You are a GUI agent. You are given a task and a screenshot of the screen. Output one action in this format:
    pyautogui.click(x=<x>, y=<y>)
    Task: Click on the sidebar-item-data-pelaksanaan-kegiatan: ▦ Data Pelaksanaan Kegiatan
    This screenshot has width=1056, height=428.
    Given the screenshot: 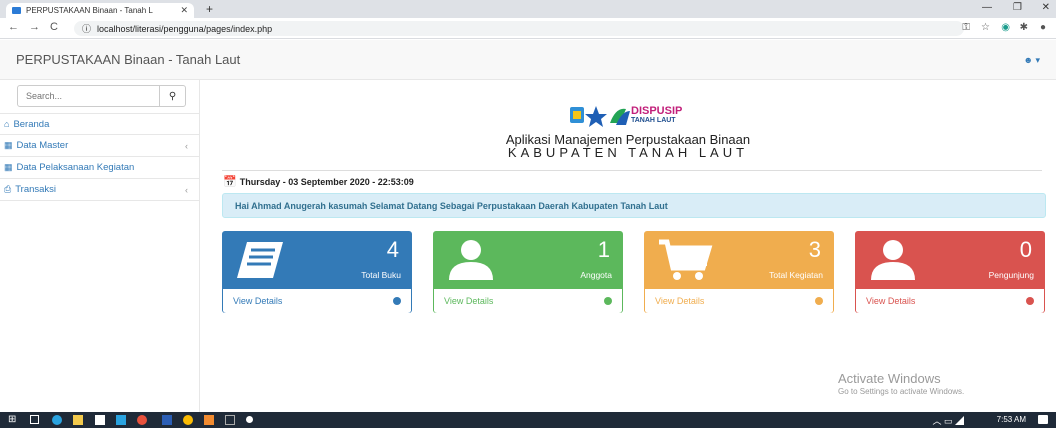 What is the action you would take?
    pyautogui.click(x=100, y=168)
    